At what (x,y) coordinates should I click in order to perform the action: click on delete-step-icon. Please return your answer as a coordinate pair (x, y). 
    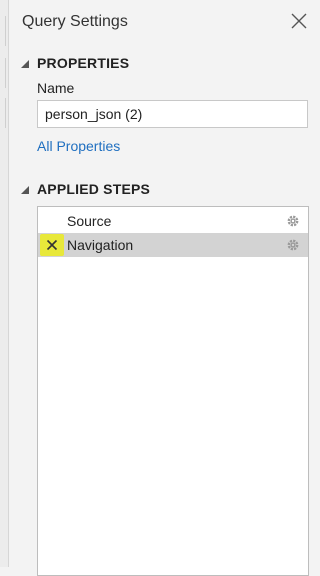
    Looking at the image, I should click on (52, 245).